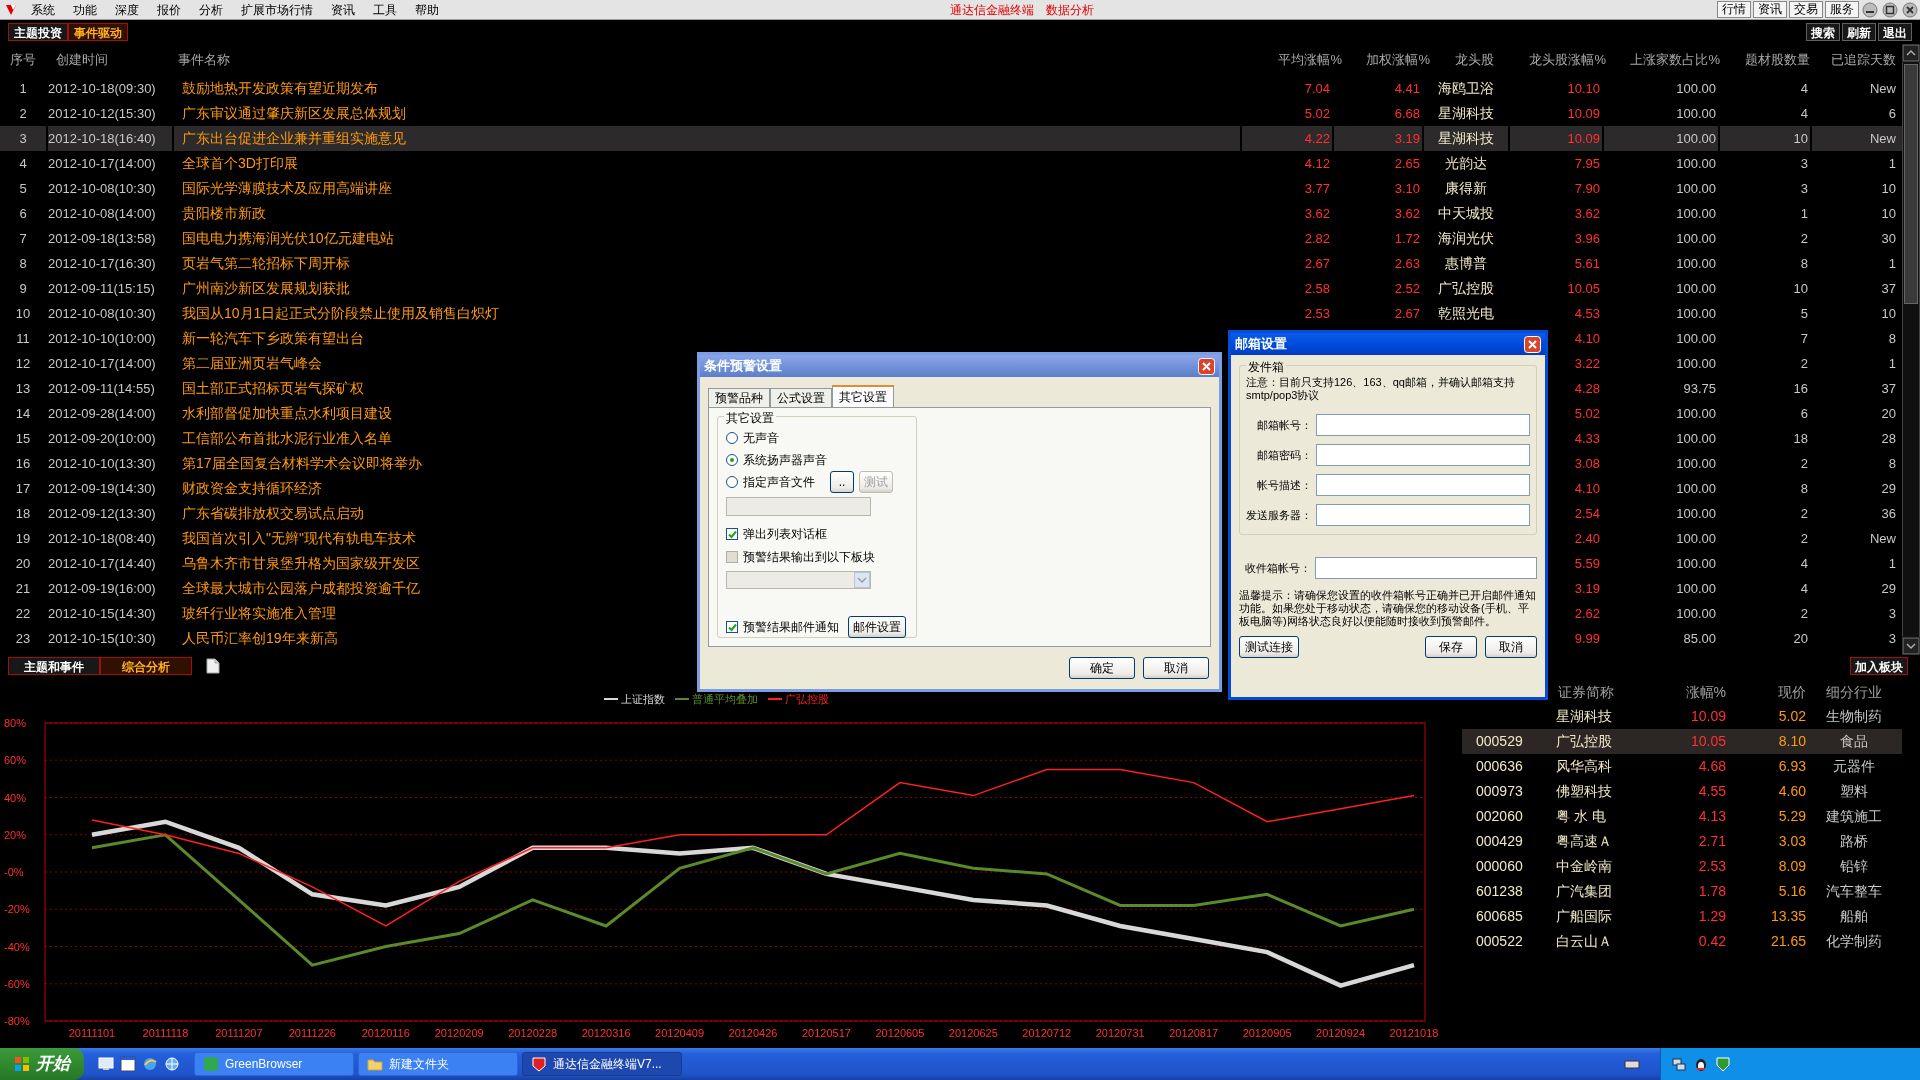 Image resolution: width=1920 pixels, height=1080 pixels. What do you see at coordinates (110, 513) in the screenshot?
I see `table-cell: 2012-09-12(13:30)` at bounding box center [110, 513].